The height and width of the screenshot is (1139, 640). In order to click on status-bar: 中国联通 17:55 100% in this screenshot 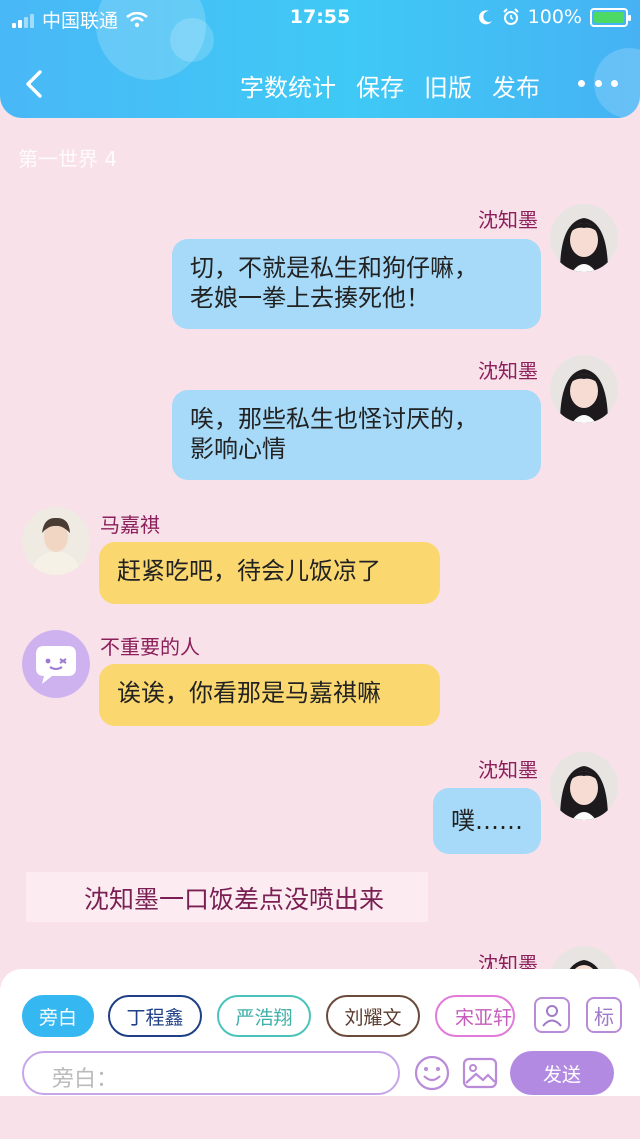, I will do `click(320, 18)`.